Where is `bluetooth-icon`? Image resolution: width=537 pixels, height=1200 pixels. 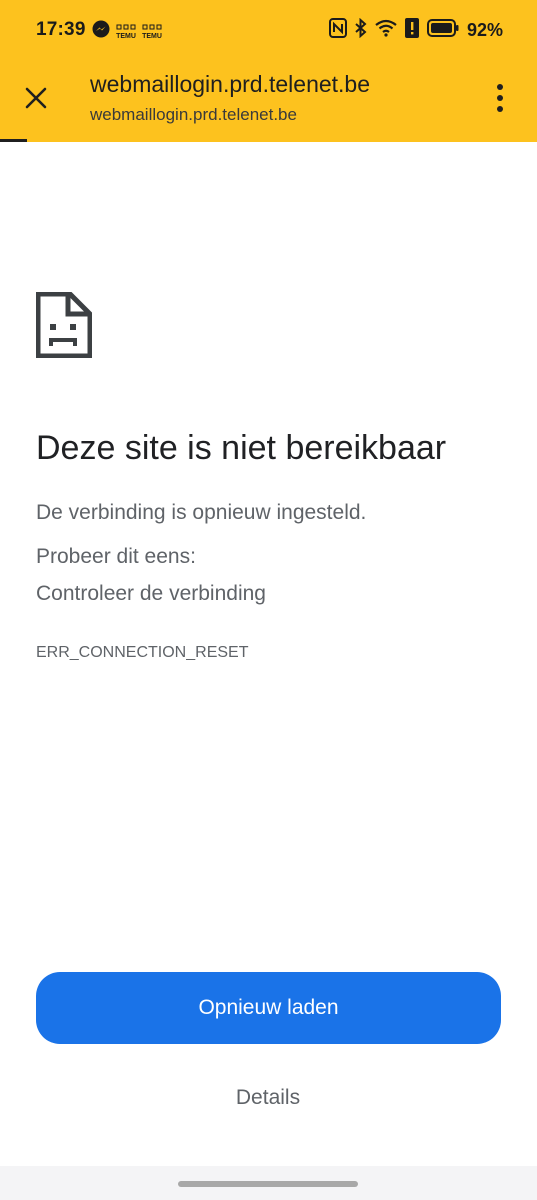
bluetooth-icon is located at coordinates (361, 30).